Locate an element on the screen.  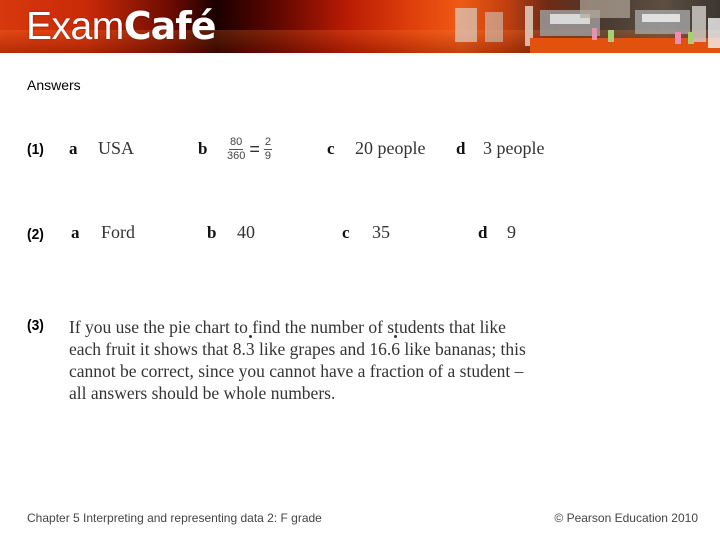
q1-part-b-answer: 80 360 = 2 9 is located at coordinates (249, 149).